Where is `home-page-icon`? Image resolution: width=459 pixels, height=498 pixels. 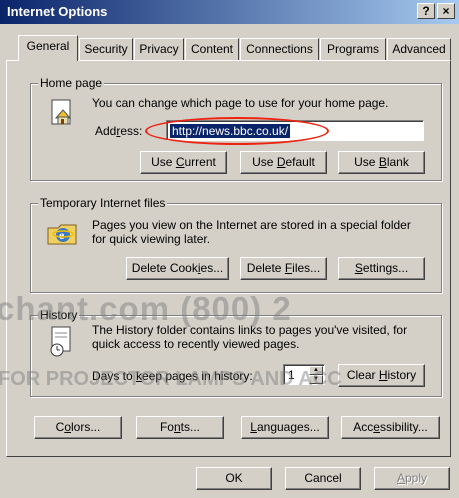 home-page-icon is located at coordinates (62, 113).